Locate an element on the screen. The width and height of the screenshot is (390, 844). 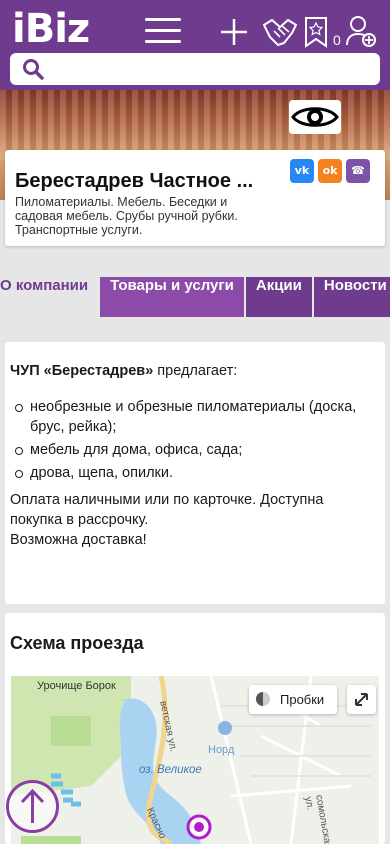
map-title: Схема проезда is located at coordinates (77, 643).